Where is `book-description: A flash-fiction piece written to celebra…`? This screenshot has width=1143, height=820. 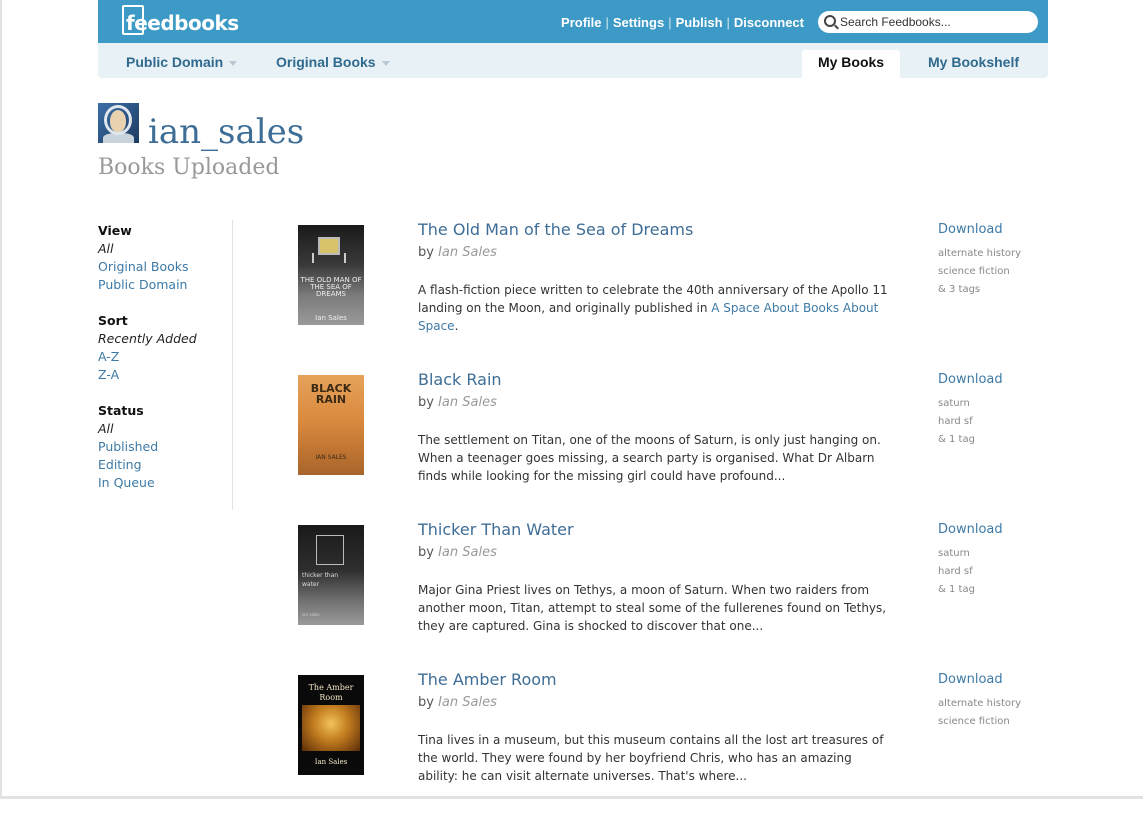
book-description: A flash-fiction piece written to celebra… is located at coordinates (655, 308).